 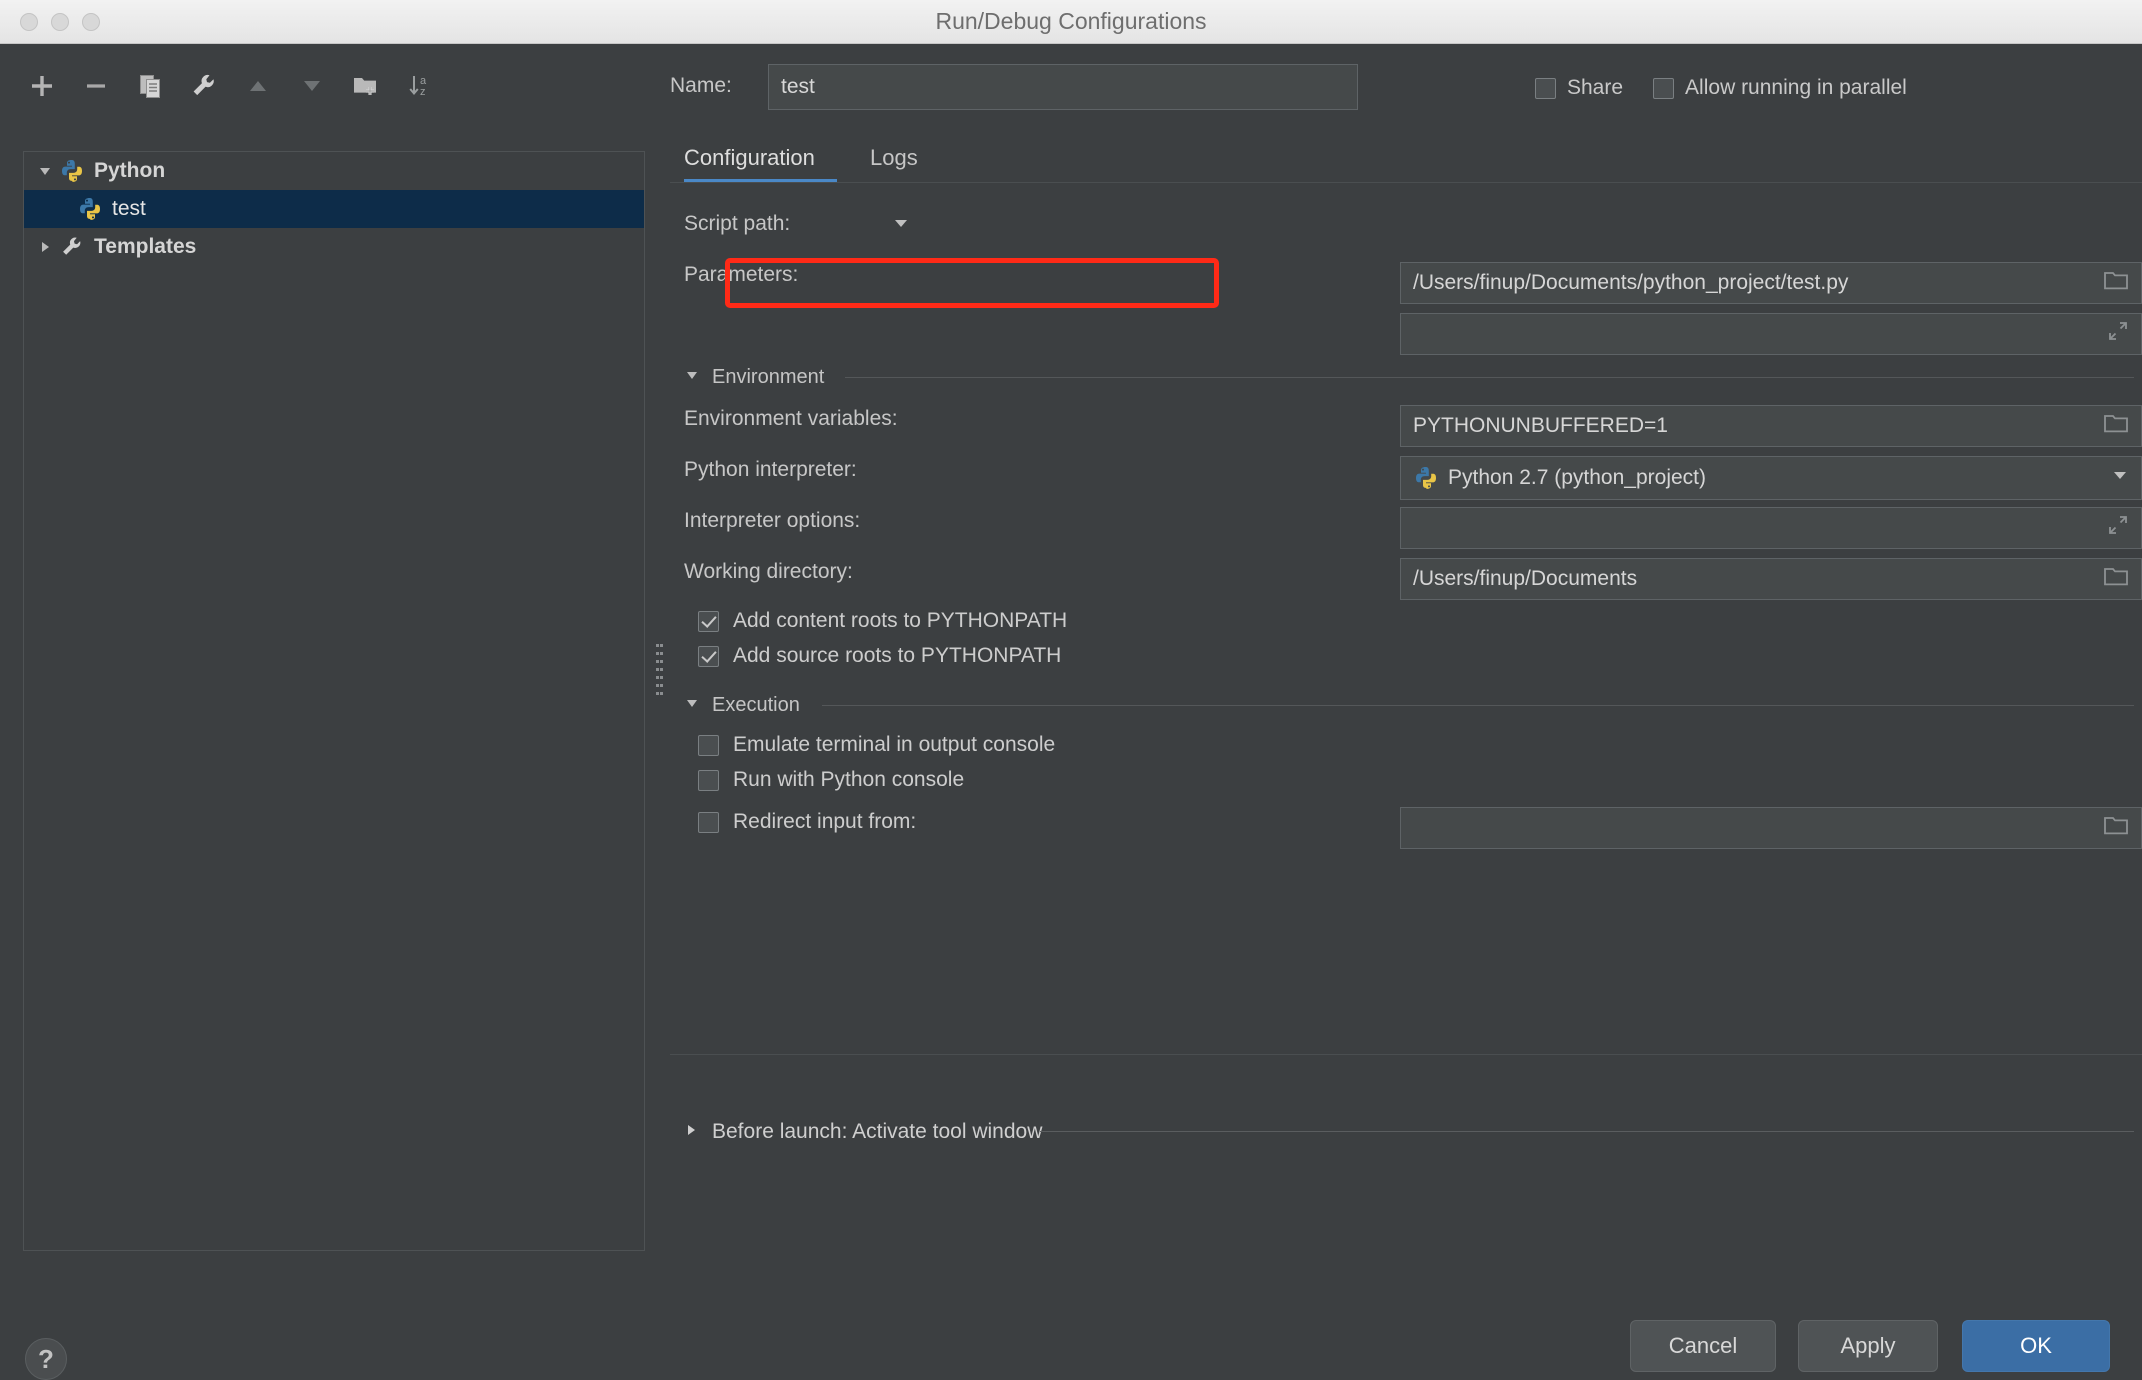 I want to click on splitter-grip, so click(x=659, y=674).